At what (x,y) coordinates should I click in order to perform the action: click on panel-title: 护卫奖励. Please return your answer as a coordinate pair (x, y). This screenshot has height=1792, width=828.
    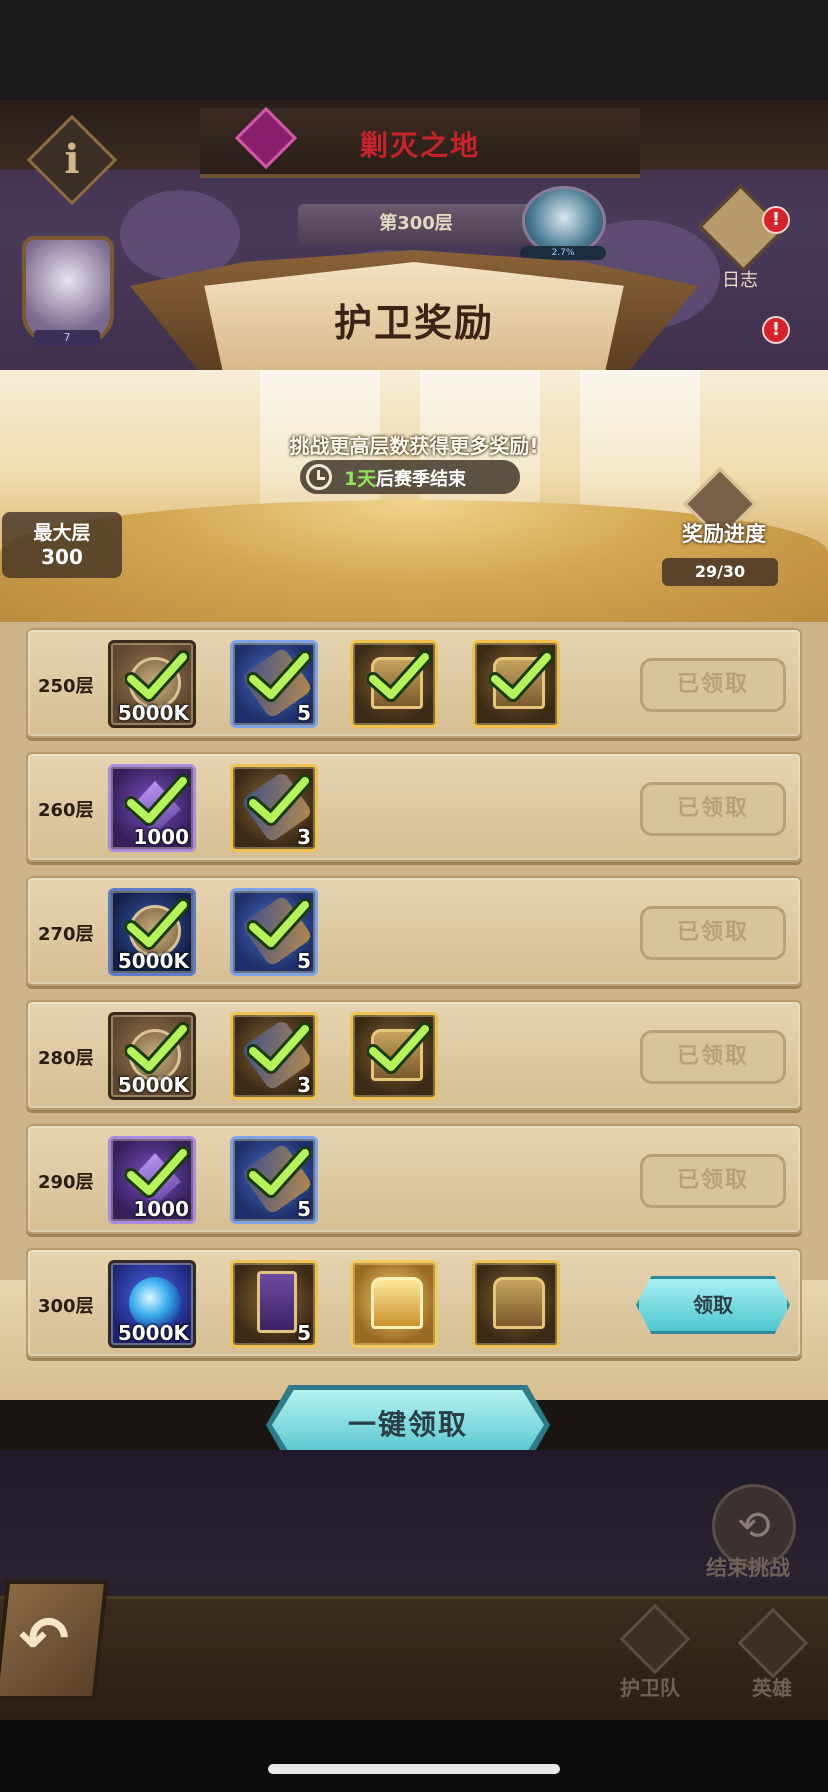
    Looking at the image, I should click on (413, 323).